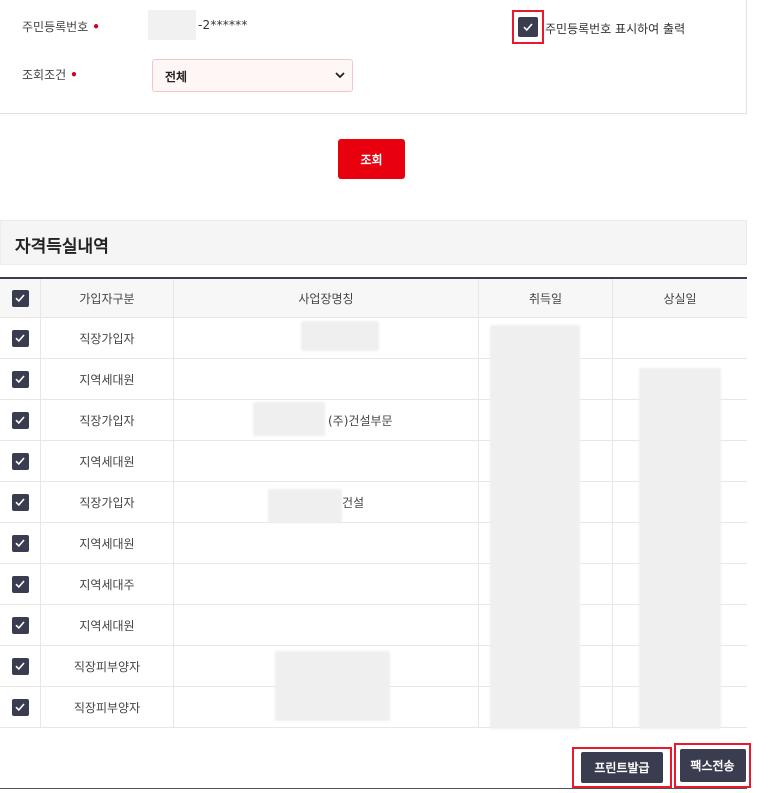 The width and height of the screenshot is (769, 793). I want to click on select-all-checkbox, so click(20, 298).